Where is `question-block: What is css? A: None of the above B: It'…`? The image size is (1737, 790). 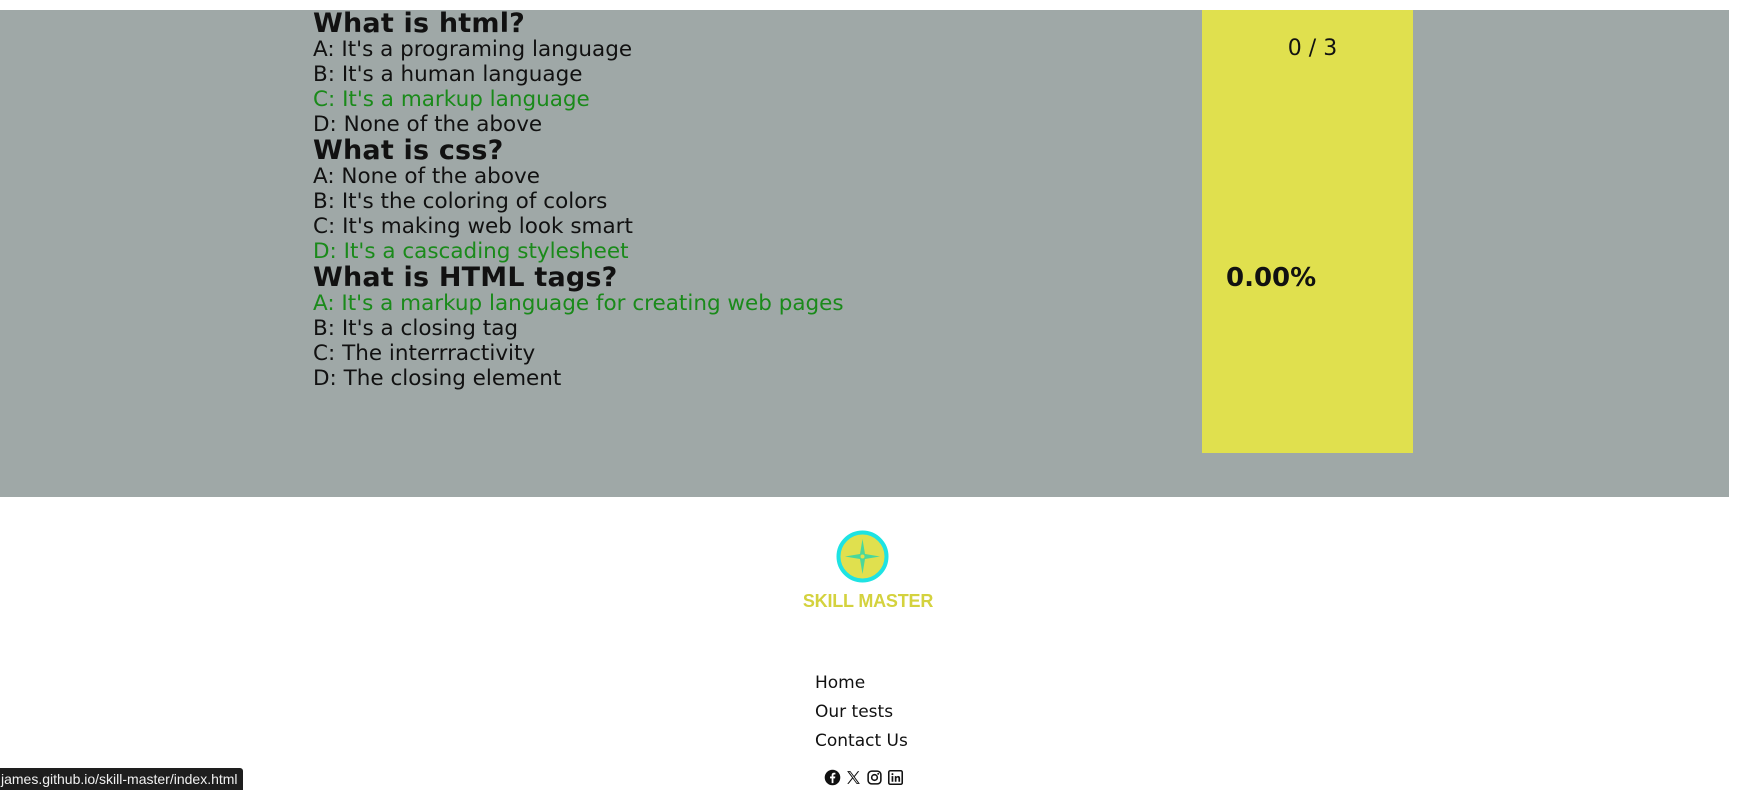
question-block: What is css? A: None of the above B: It'… is located at coordinates (763, 200).